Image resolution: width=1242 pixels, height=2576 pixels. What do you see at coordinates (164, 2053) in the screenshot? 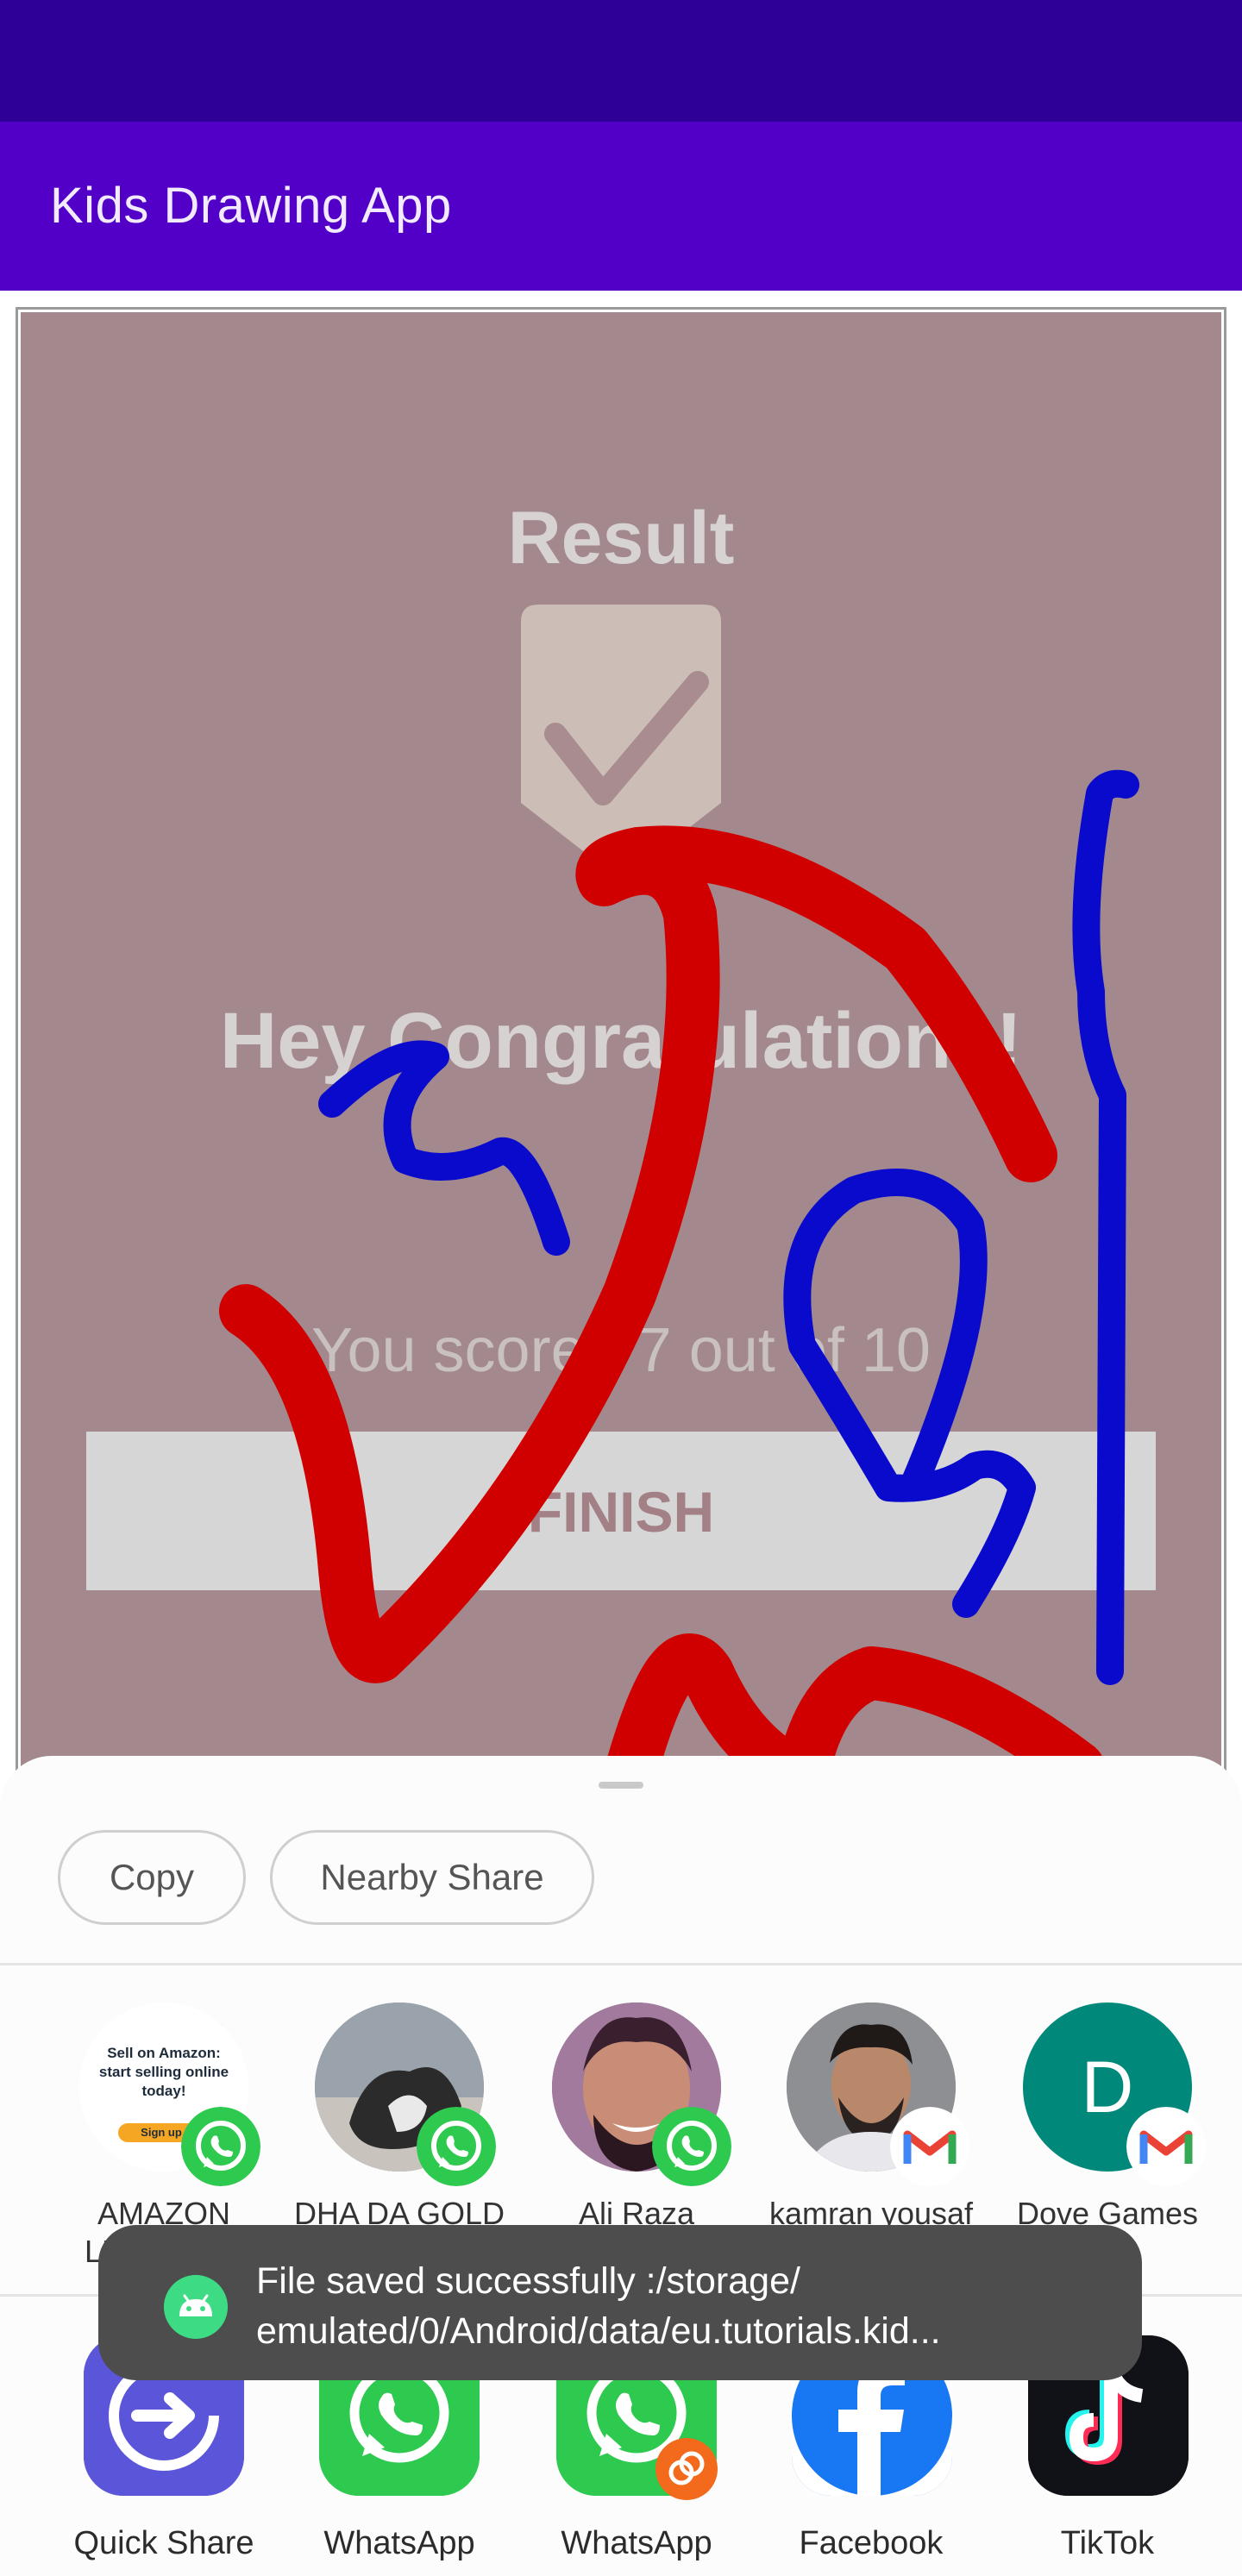
I see `amazon-ad-text: Sell on Amazon:` at bounding box center [164, 2053].